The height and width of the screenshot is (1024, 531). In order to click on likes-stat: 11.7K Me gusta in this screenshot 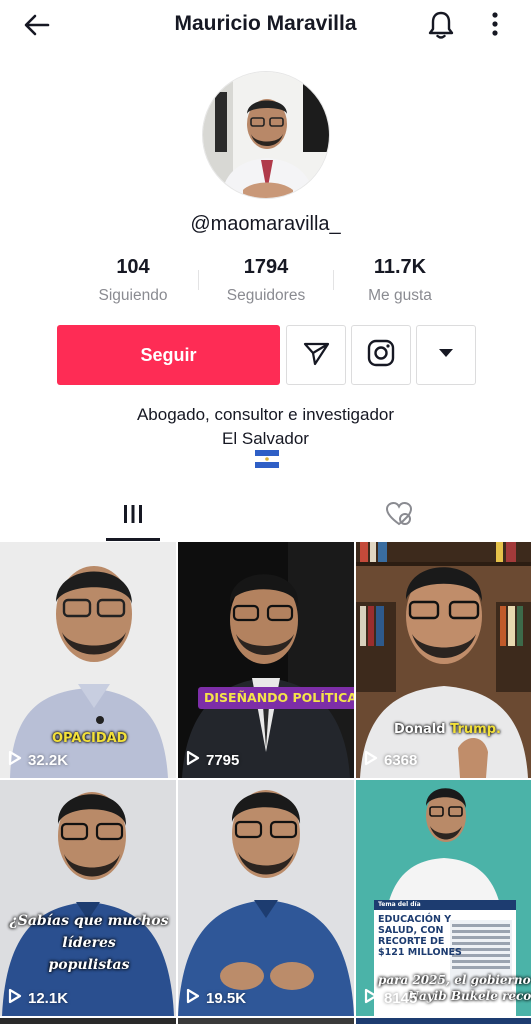, I will do `click(400, 280)`.